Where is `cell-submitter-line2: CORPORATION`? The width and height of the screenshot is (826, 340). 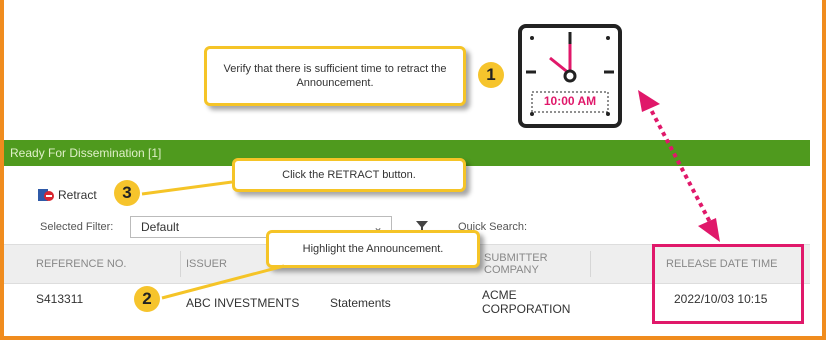
cell-submitter-line2: CORPORATION is located at coordinates (526, 309).